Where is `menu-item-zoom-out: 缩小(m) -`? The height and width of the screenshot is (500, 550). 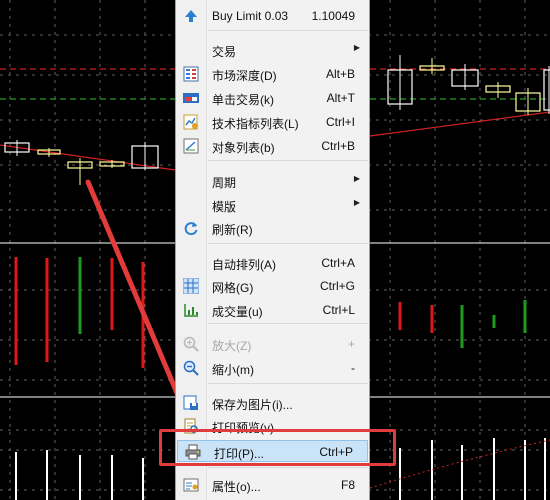
menu-item-zoom-out: 缩小(m) - is located at coordinates (272, 368).